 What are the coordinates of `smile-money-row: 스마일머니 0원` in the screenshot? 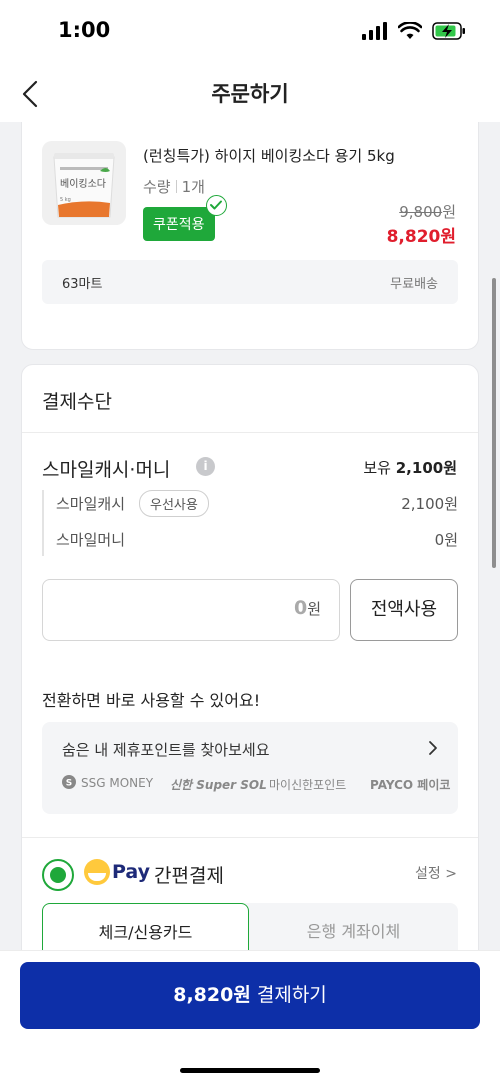 It's located at (257, 539).